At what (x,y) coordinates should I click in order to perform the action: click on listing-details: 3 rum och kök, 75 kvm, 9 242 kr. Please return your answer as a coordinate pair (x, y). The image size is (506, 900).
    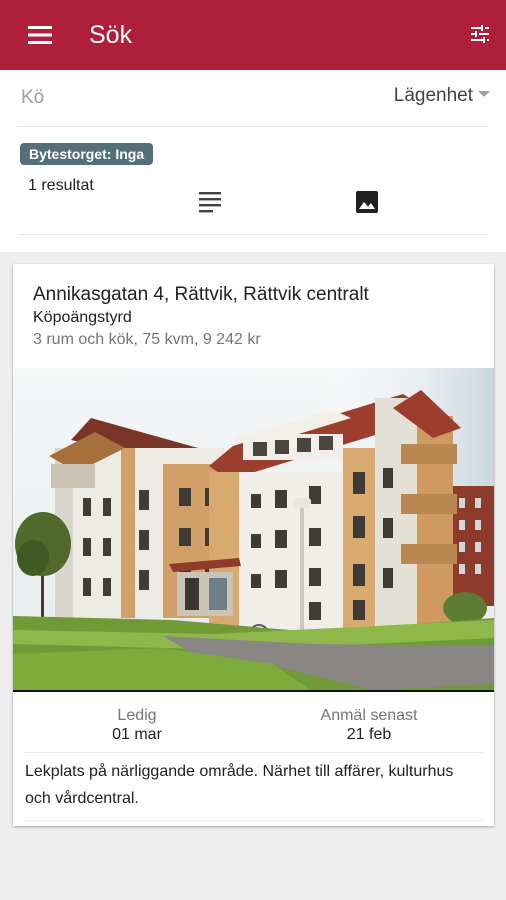
    Looking at the image, I should click on (147, 339).